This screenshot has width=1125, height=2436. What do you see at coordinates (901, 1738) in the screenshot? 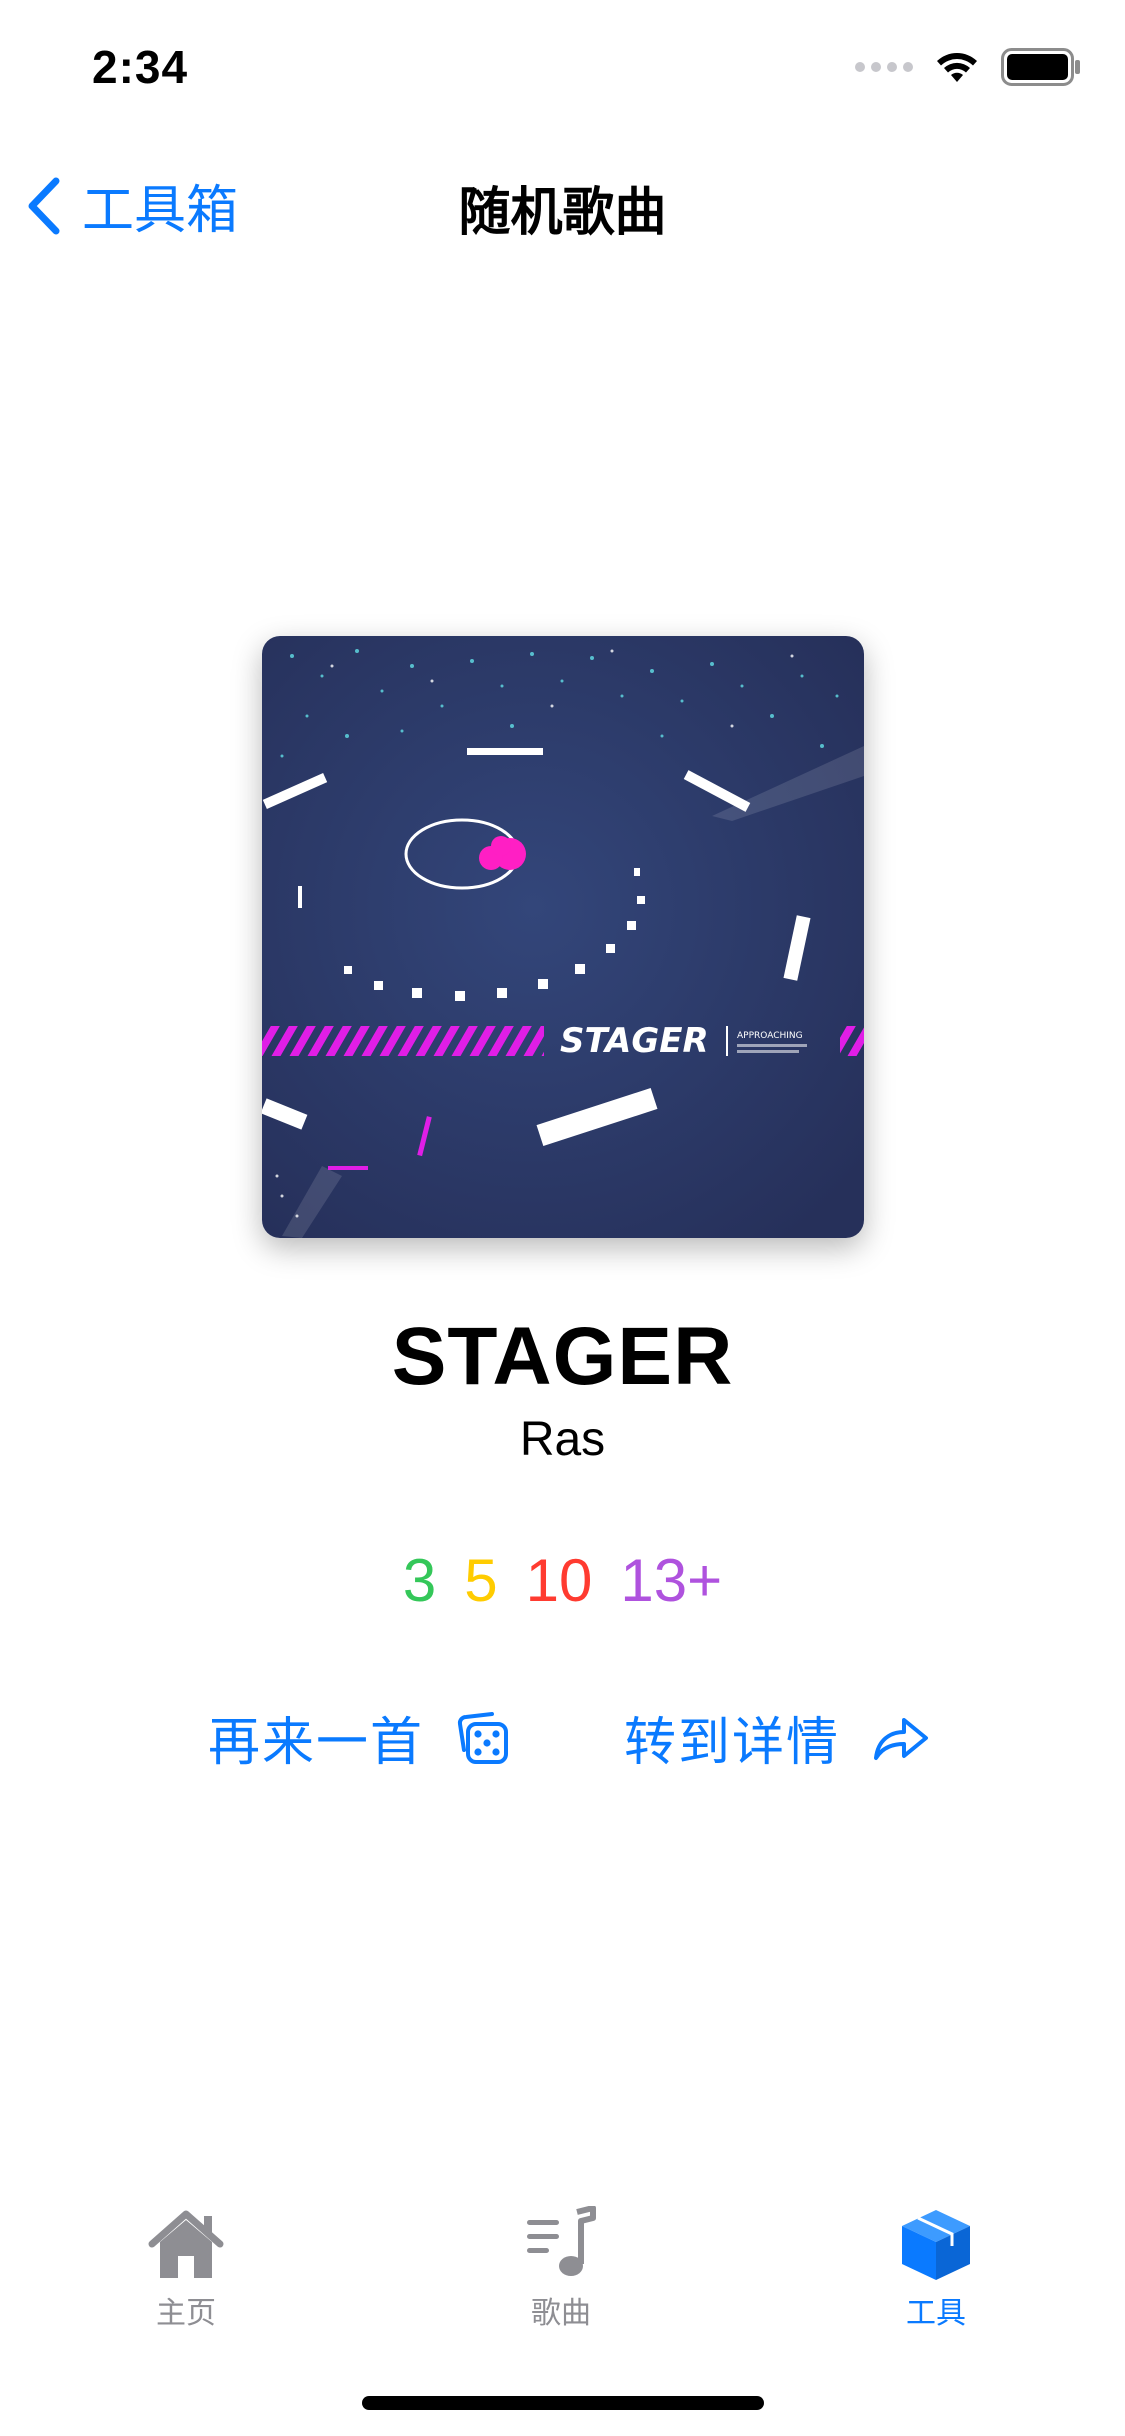
I see `share-arrow-icon` at bounding box center [901, 1738].